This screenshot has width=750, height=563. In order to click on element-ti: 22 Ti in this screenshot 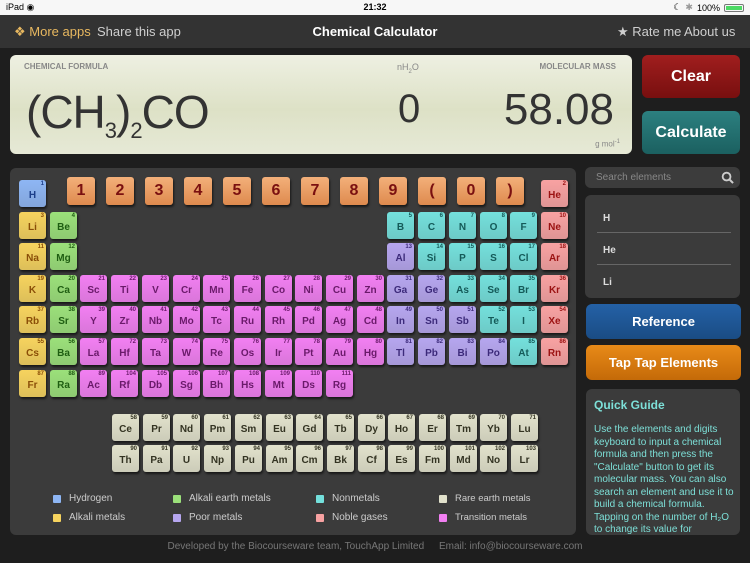, I will do `click(124, 288)`.